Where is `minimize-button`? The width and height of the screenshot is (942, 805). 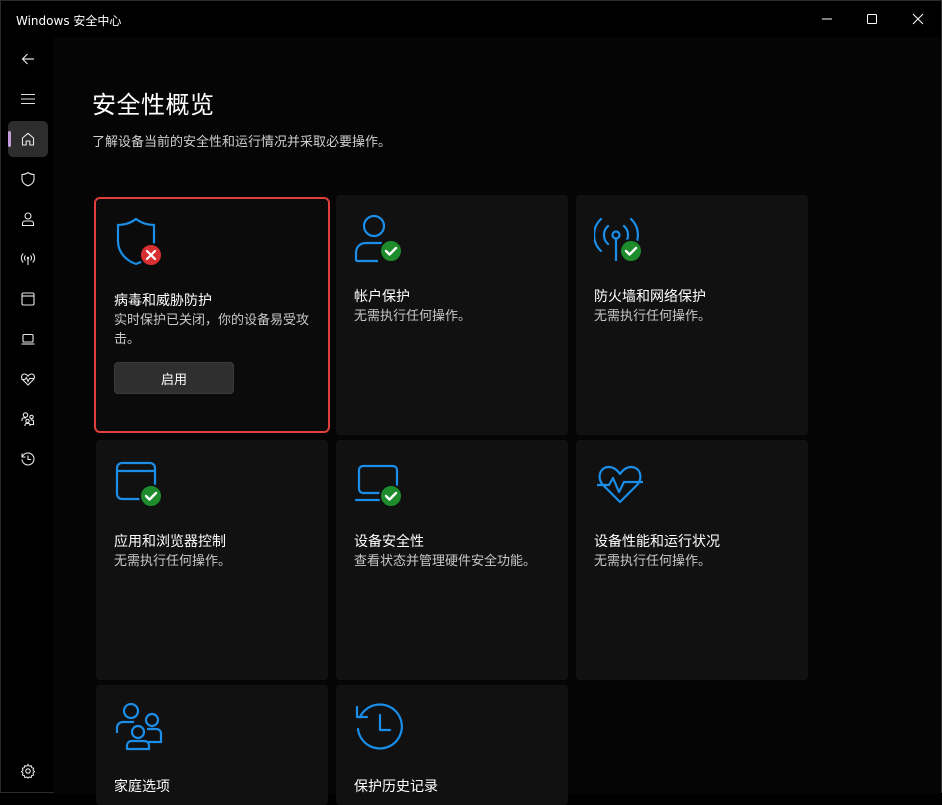
minimize-button is located at coordinates (827, 19).